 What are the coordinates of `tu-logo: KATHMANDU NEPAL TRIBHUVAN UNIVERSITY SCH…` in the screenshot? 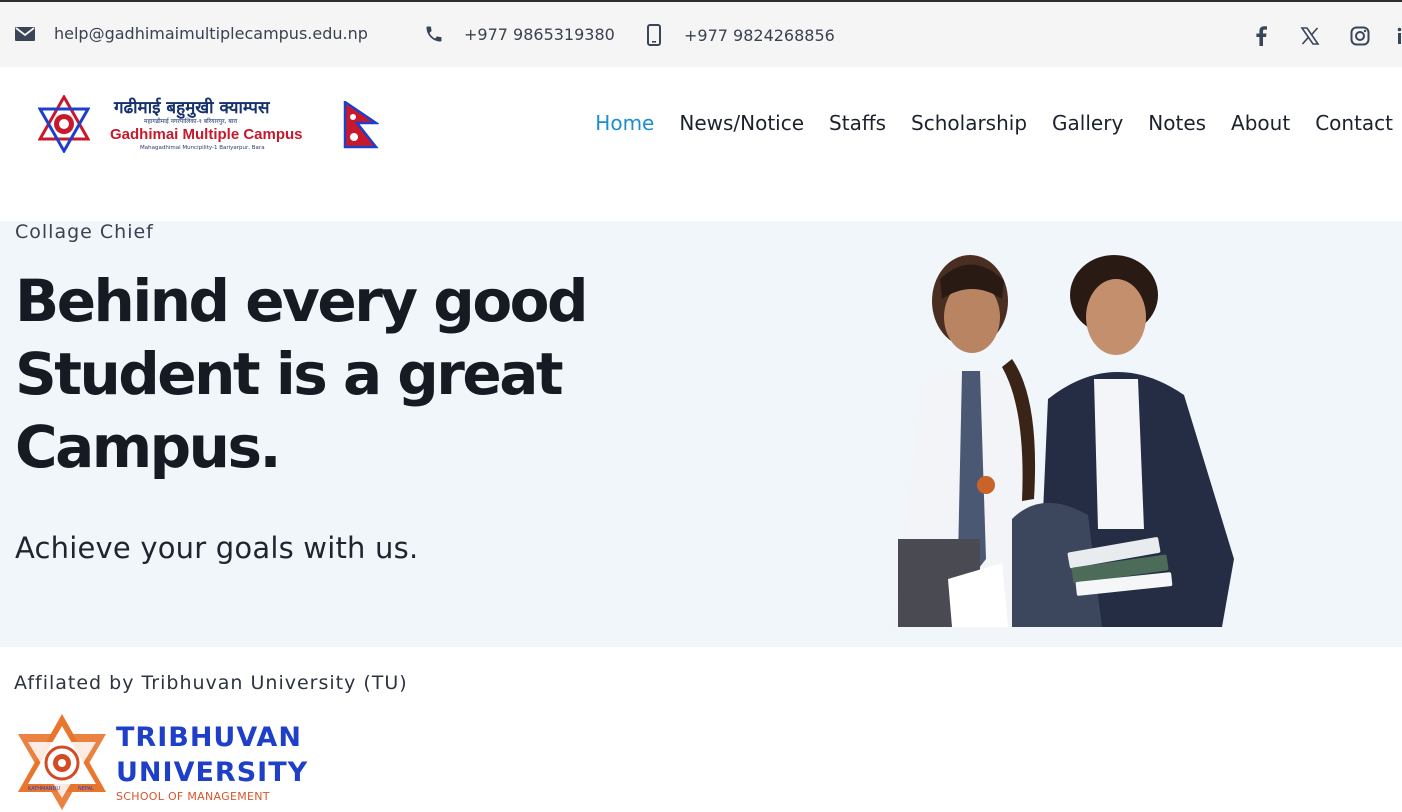 It's located at (161, 762).